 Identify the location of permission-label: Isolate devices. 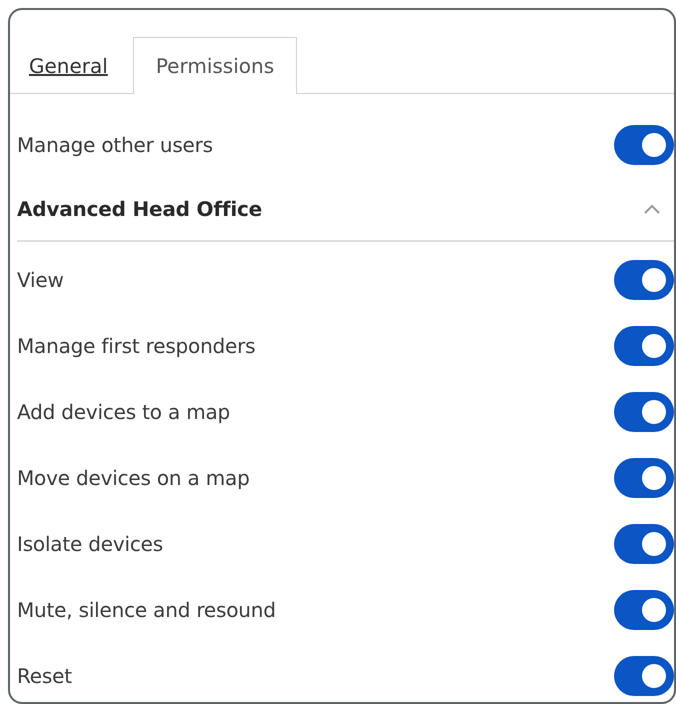
(90, 544).